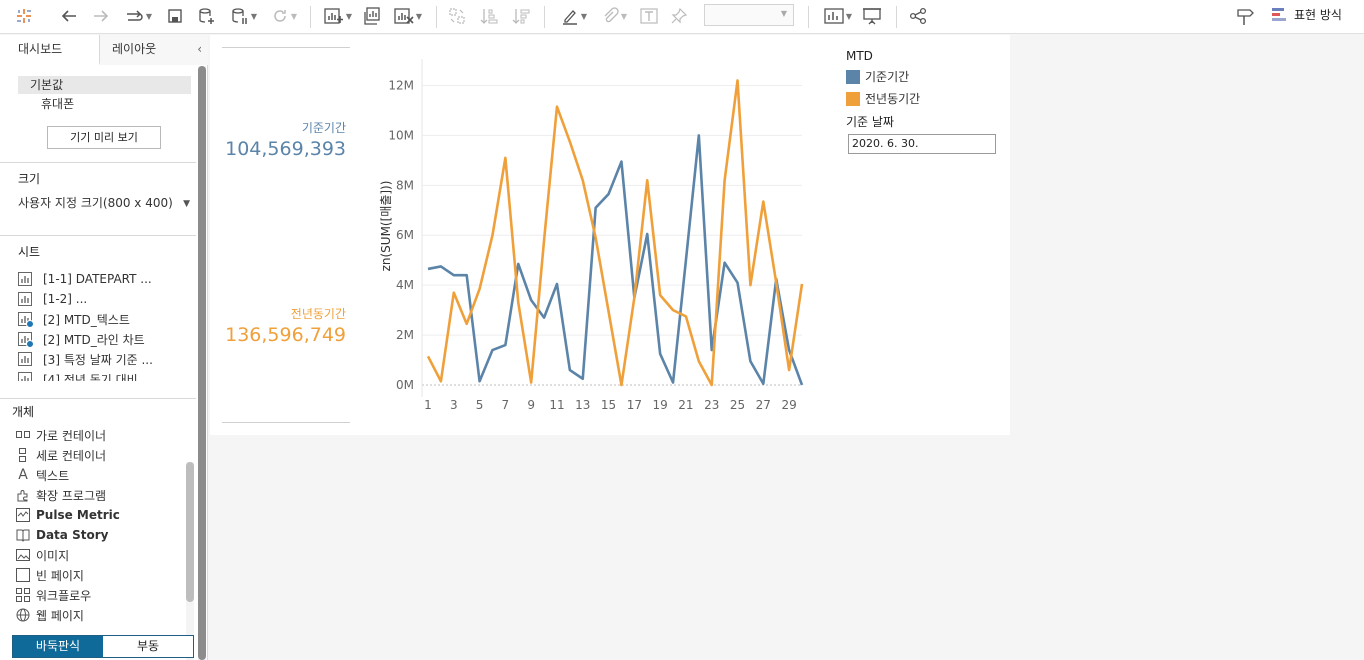 This screenshot has height=660, width=1364. I want to click on highlight-icon: ▼, so click(574, 16).